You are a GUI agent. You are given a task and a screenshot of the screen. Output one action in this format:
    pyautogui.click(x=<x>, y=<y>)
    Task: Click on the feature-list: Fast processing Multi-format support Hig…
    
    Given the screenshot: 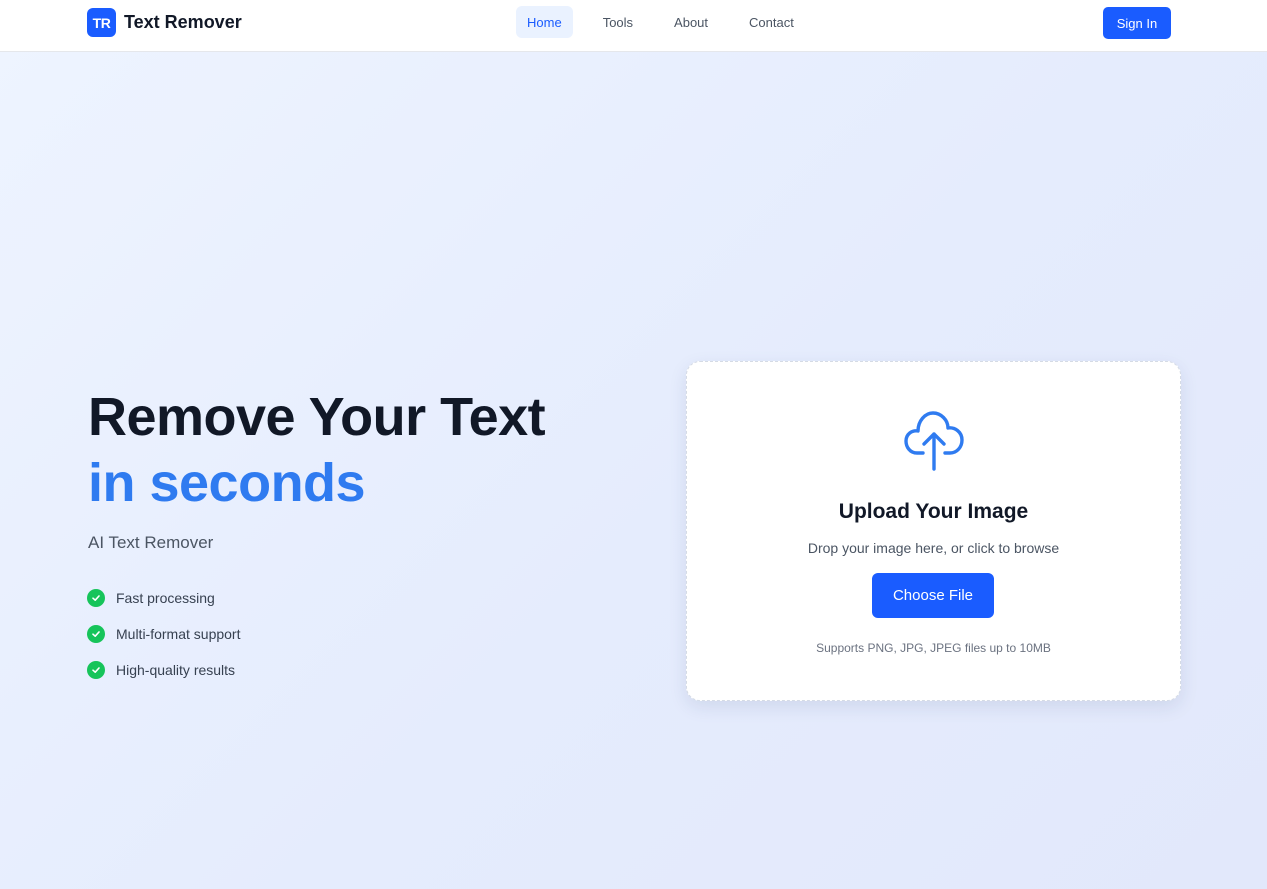 What is the action you would take?
    pyautogui.click(x=163, y=643)
    